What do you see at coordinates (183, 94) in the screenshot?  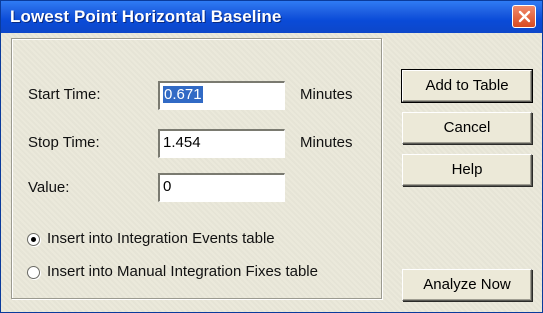 I see `start-time-value: 0.671` at bounding box center [183, 94].